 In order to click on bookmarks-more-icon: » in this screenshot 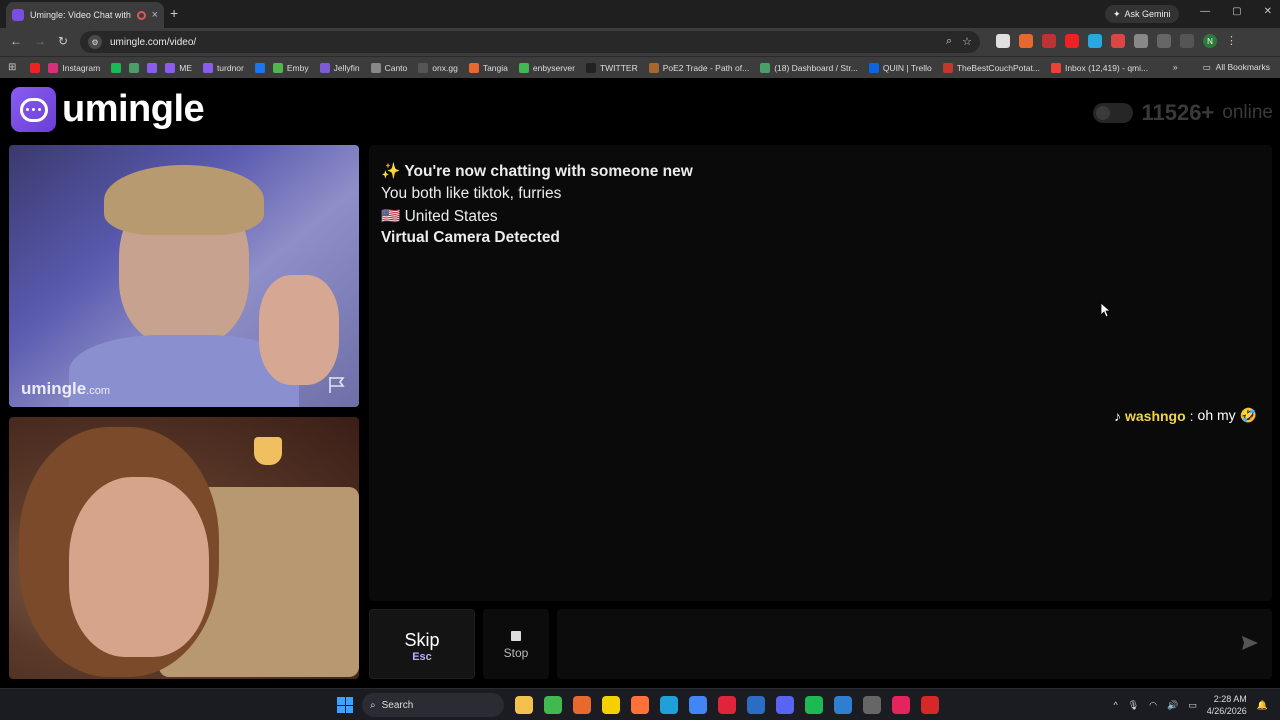, I will do `click(1175, 67)`.